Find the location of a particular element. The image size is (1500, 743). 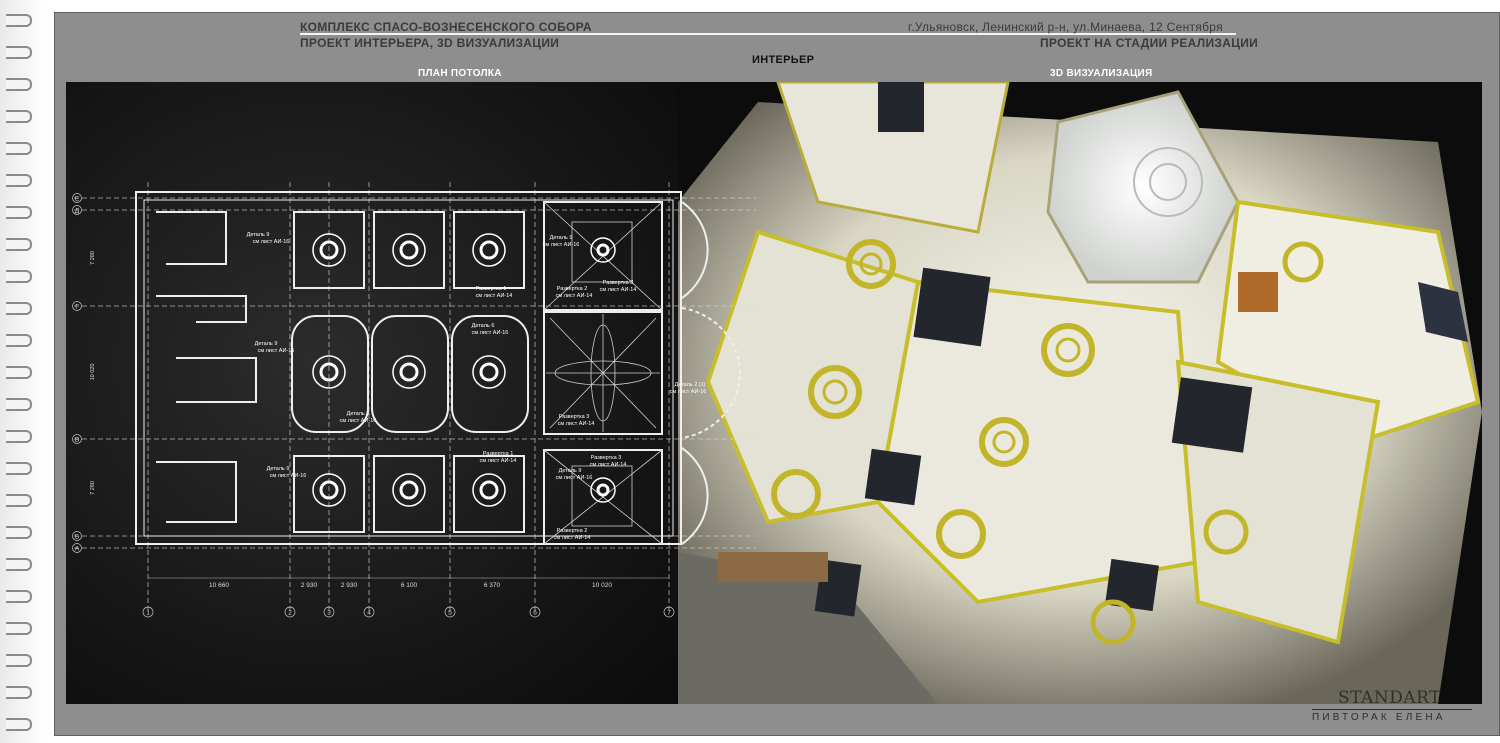

callout-label: Деталь 2 (1) is located at coordinates (689, 385).